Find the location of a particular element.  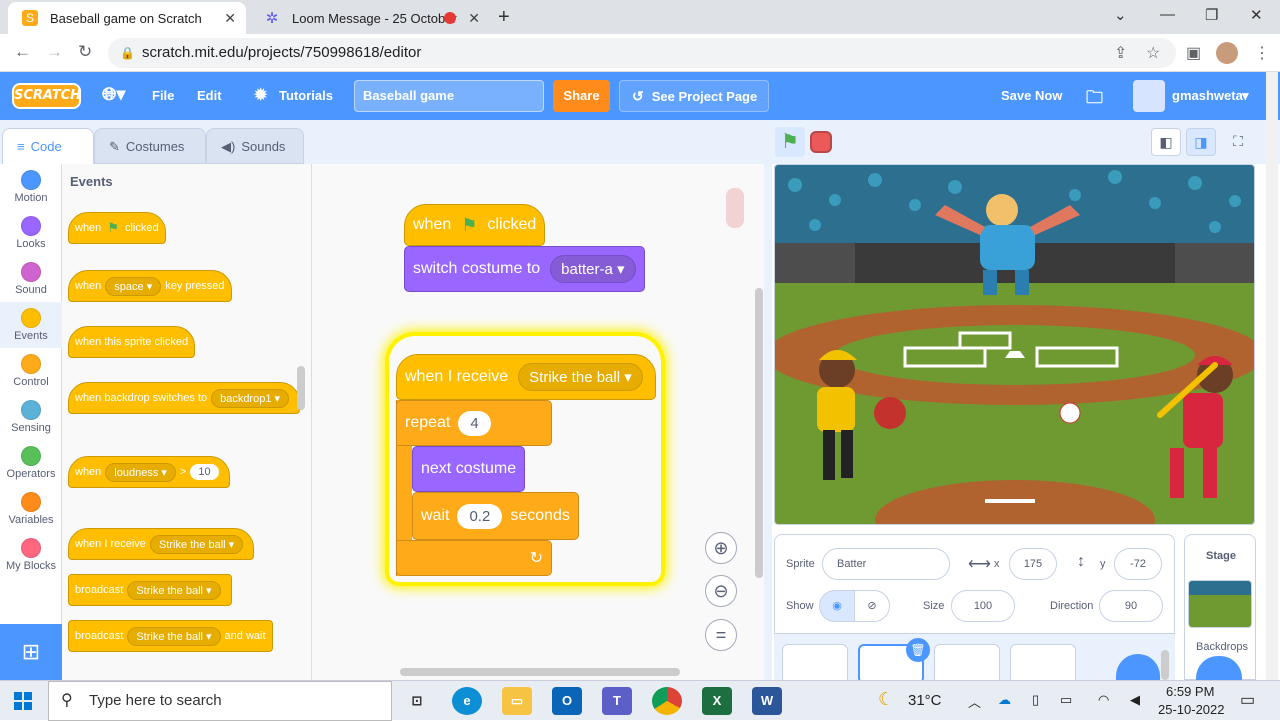

edge-icon: e is located at coordinates (467, 701).